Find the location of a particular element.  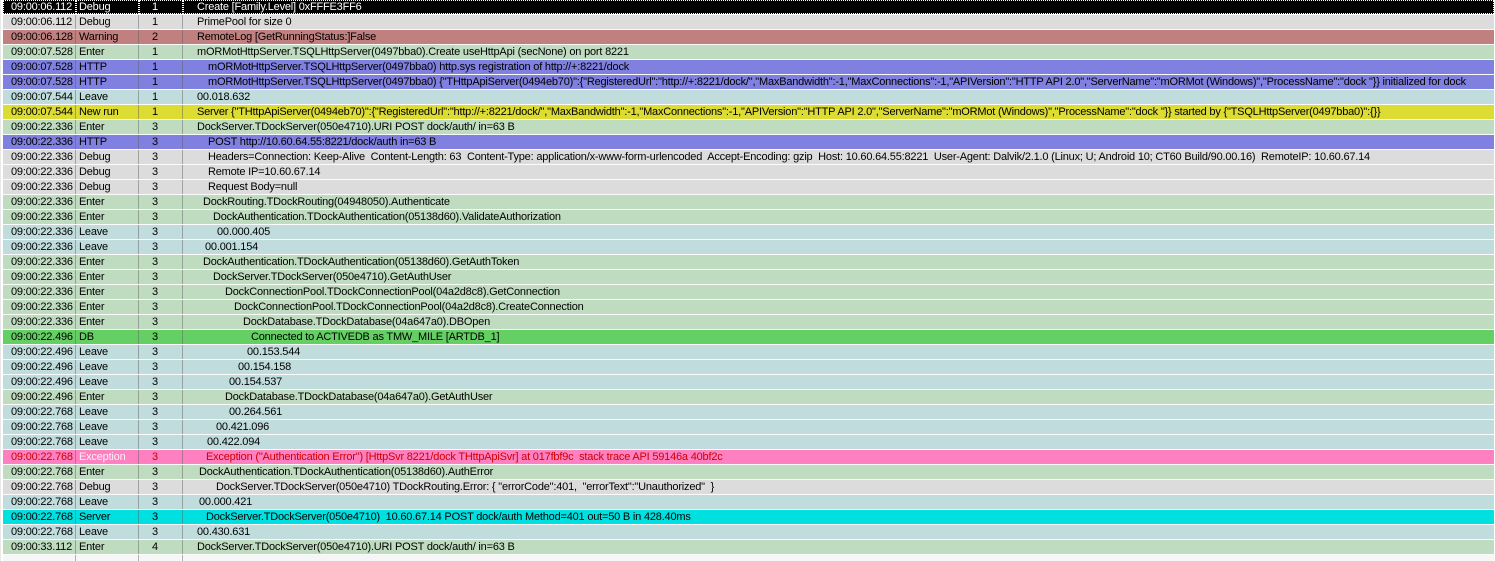

log-row: 09:00:22.336 Leave 3 00.000.405 is located at coordinates (748, 232).